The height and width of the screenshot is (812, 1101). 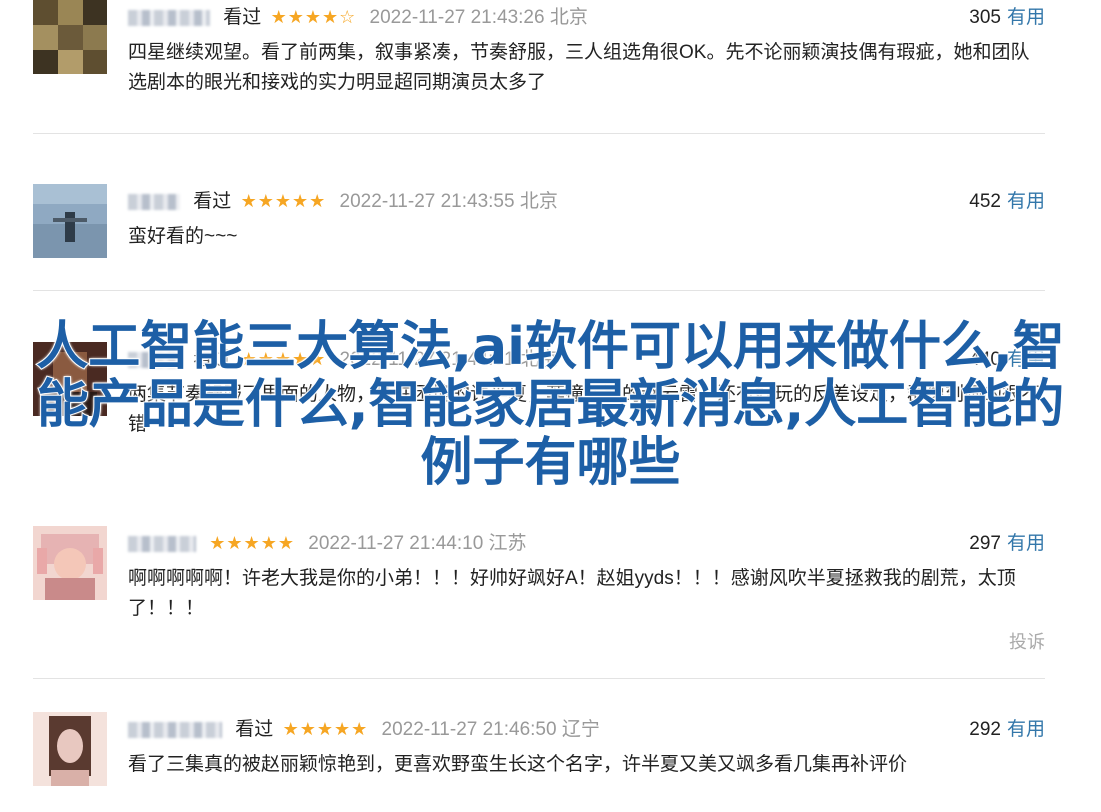 I want to click on review-time-location: 2022-11-27 21:46:50 辽宁, so click(x=490, y=729).